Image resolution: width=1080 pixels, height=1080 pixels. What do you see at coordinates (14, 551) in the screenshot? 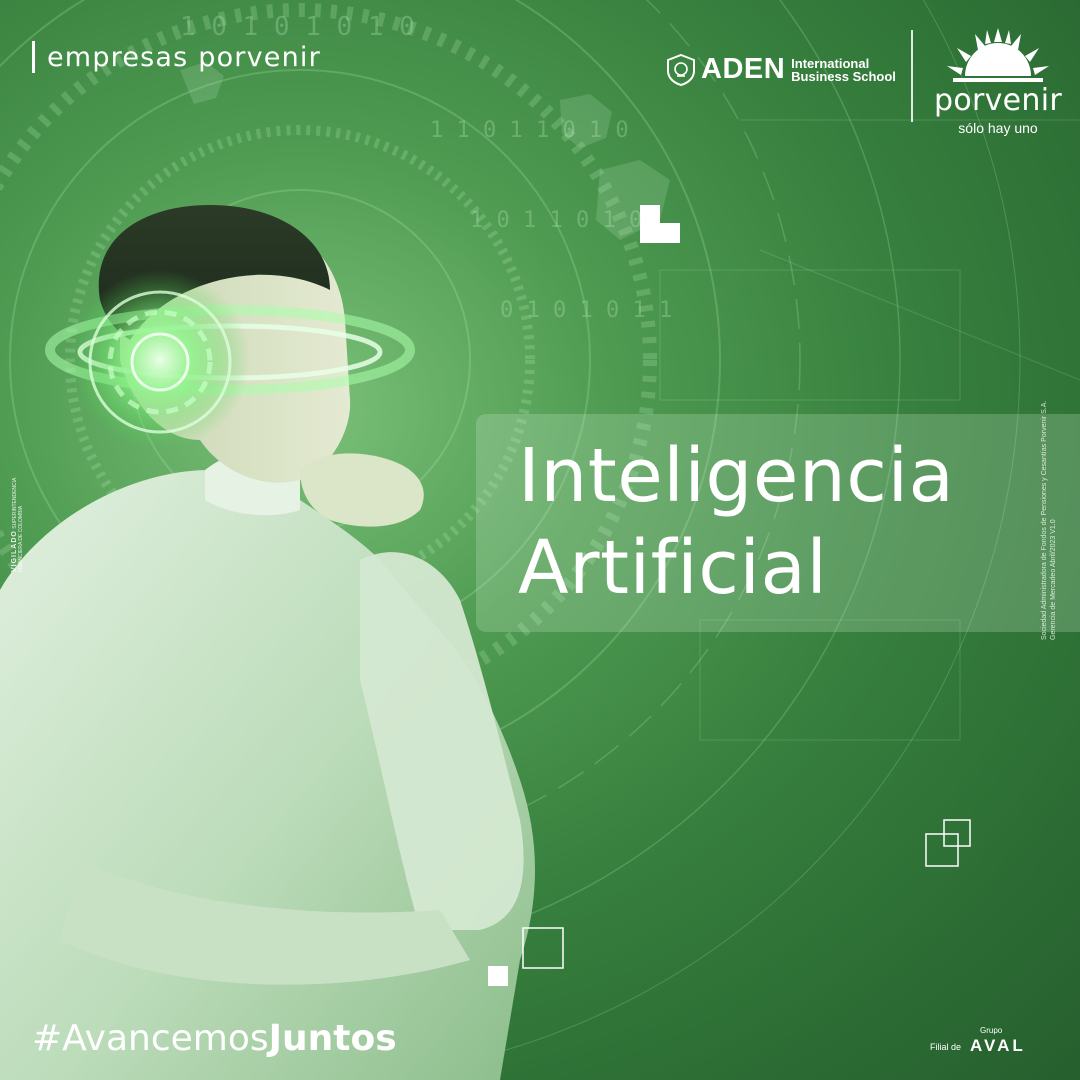
I see `vigilado-label: VIGILADO` at bounding box center [14, 551].